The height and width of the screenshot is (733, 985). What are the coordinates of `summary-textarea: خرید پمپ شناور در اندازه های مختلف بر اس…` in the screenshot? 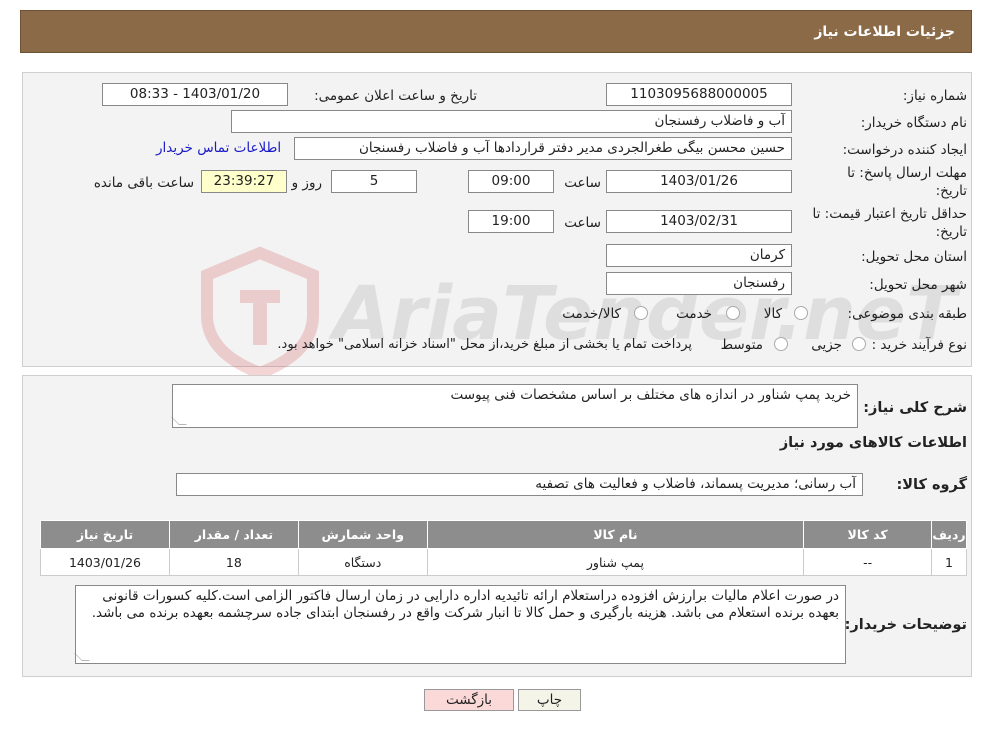 It's located at (514, 406).